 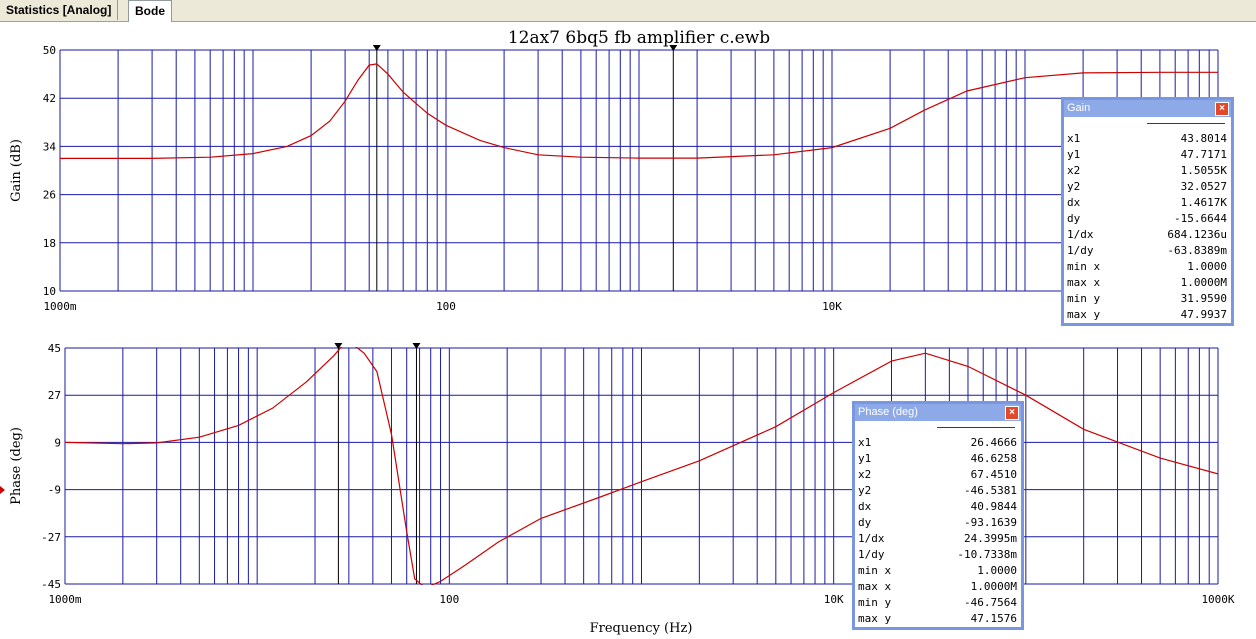 What do you see at coordinates (993, 618) in the screenshot?
I see `phase-legend-value: 47.1576` at bounding box center [993, 618].